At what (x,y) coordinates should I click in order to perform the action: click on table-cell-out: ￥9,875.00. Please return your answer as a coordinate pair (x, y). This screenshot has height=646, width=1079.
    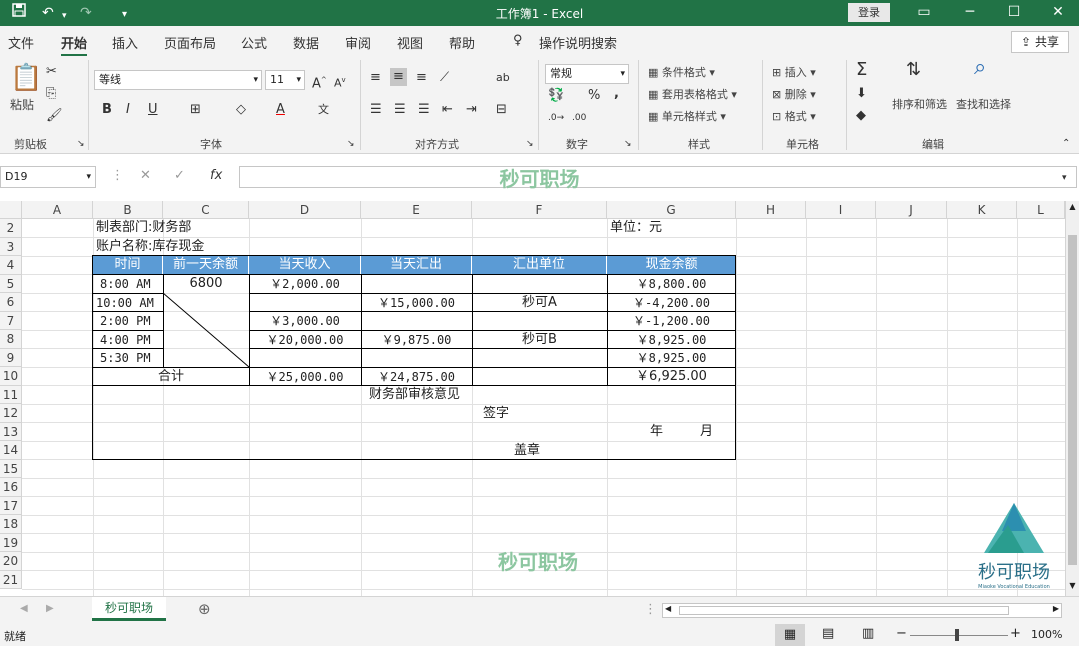
    Looking at the image, I should click on (416, 340).